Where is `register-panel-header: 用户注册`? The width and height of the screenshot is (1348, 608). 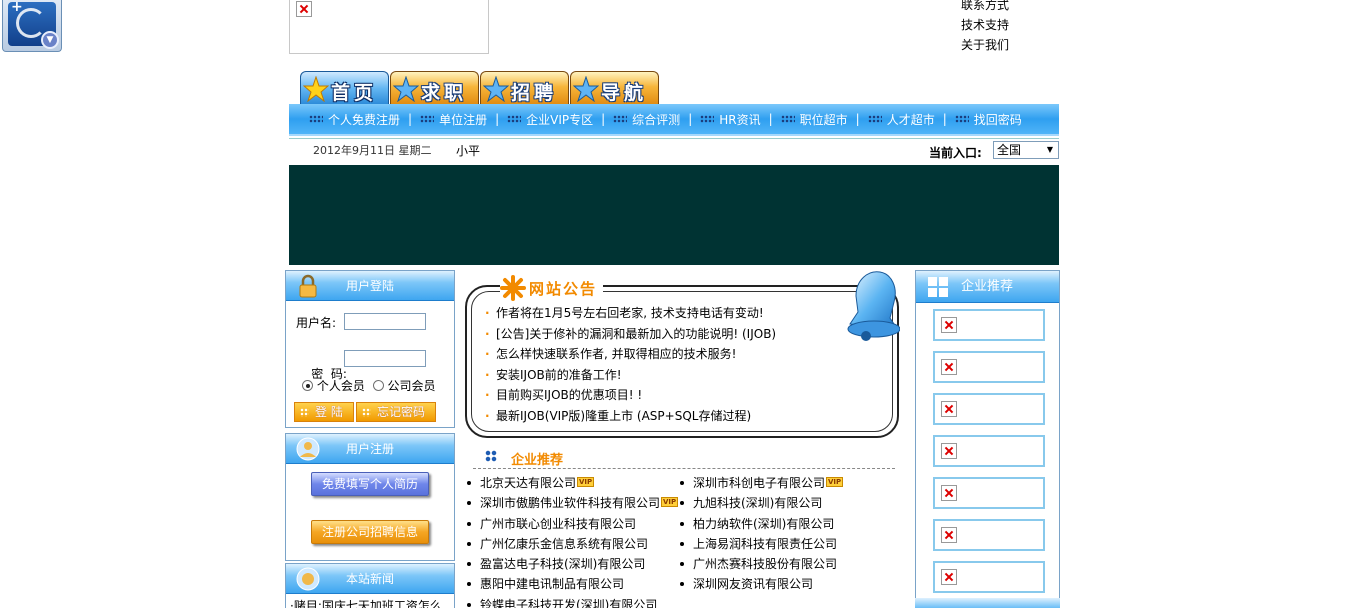
register-panel-header: 用户注册 is located at coordinates (370, 449).